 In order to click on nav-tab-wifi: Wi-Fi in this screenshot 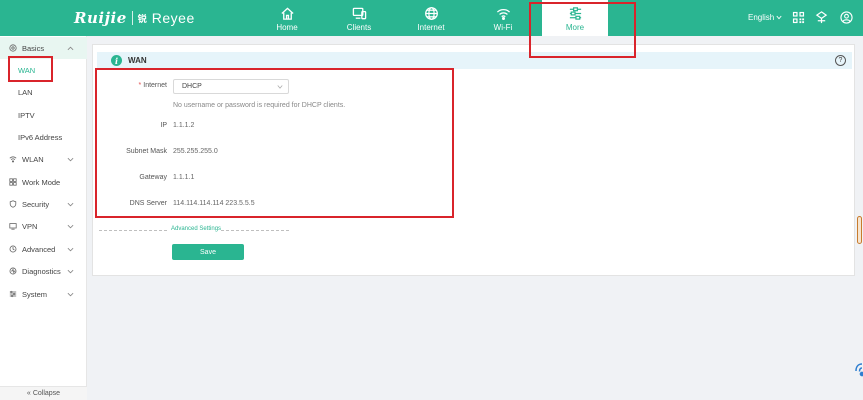, I will do `click(503, 18)`.